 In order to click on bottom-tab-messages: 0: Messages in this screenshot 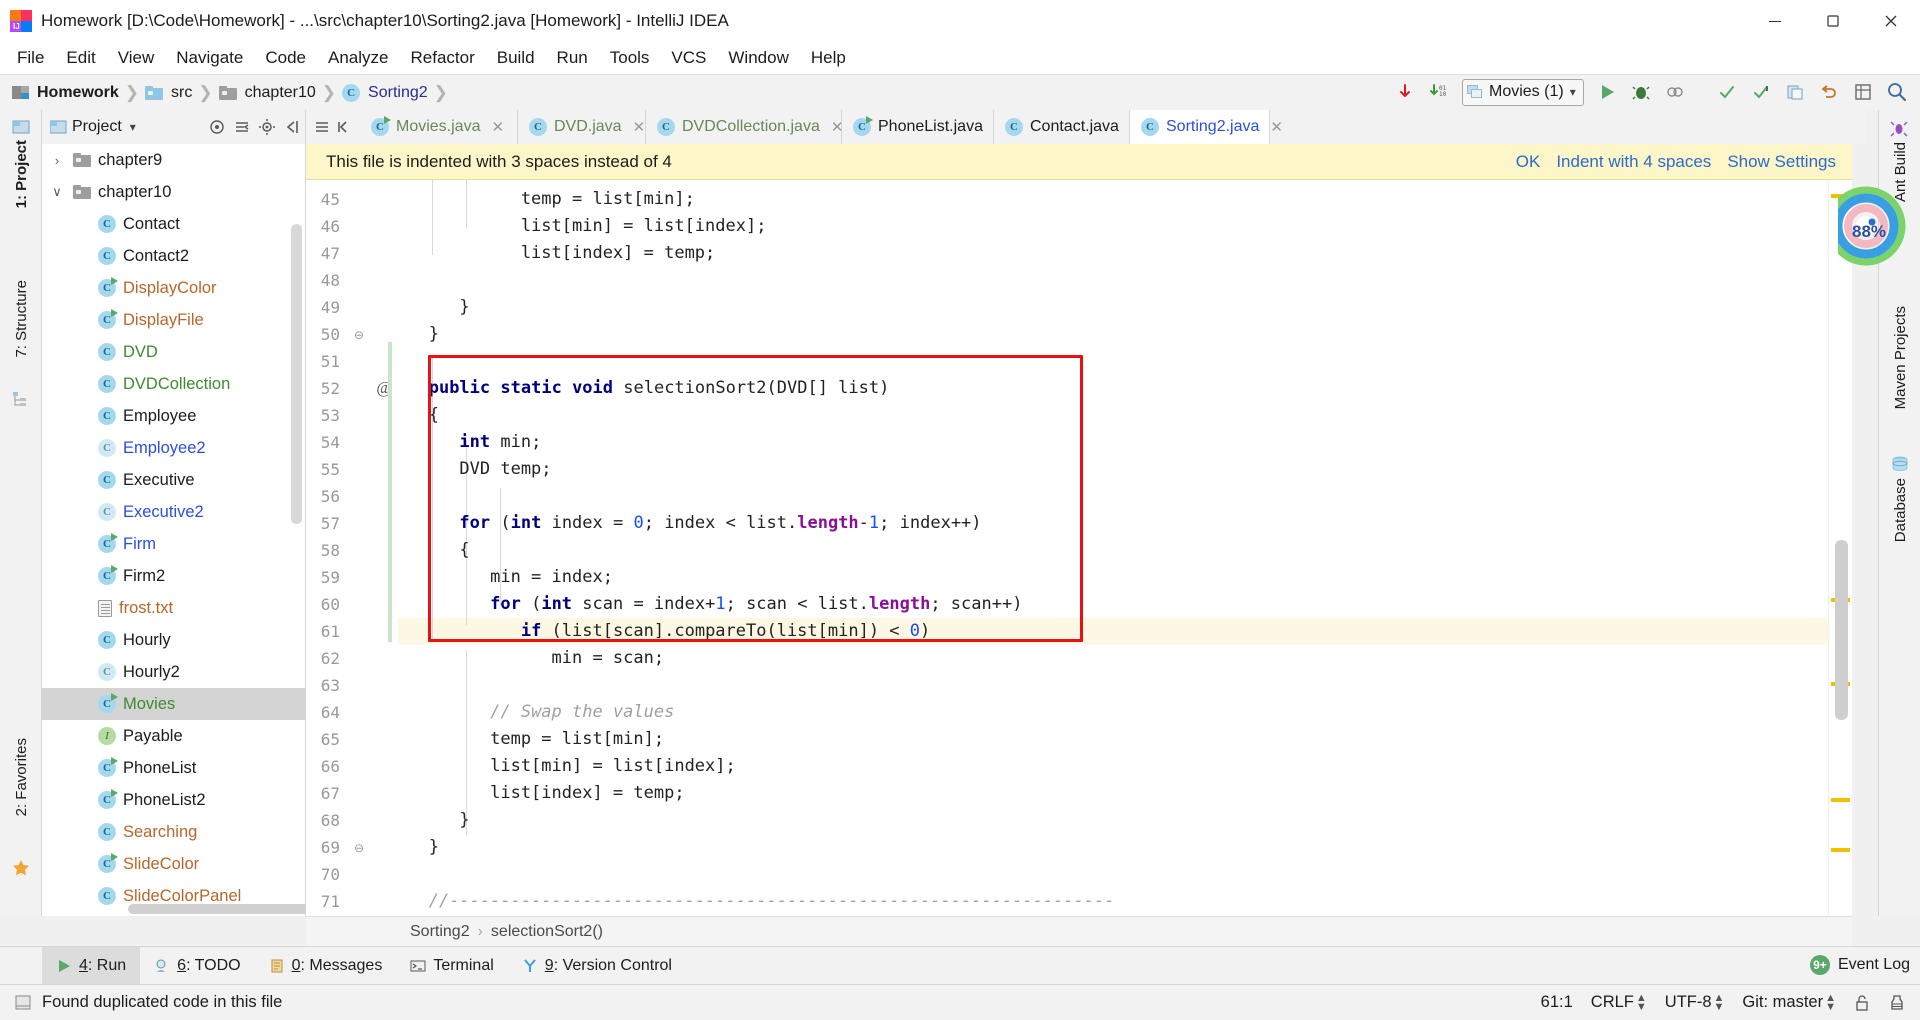, I will do `click(326, 966)`.